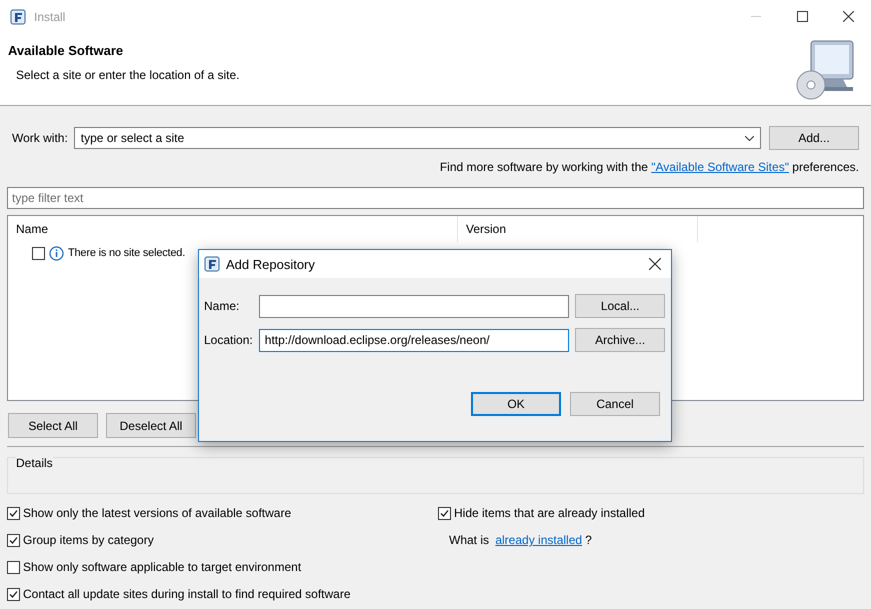 The width and height of the screenshot is (871, 609). What do you see at coordinates (34, 463) in the screenshot?
I see `details-label: Details` at bounding box center [34, 463].